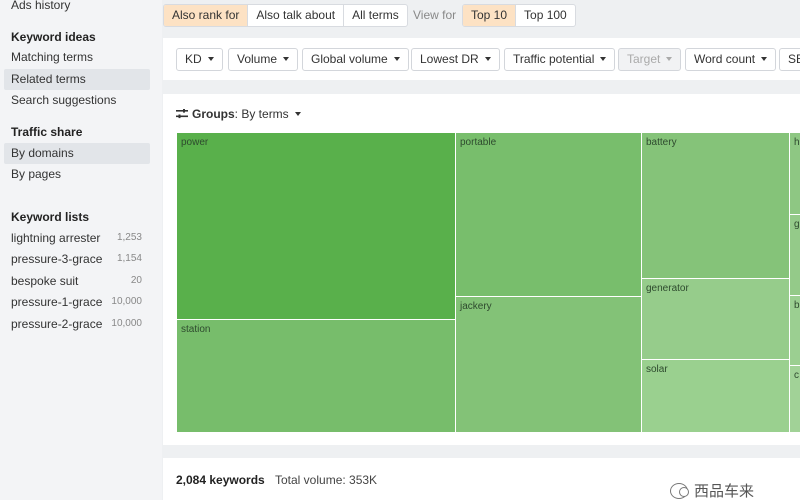 Image resolution: width=800 pixels, height=500 pixels. I want to click on section-heading-traffic-share: Traffic share, so click(47, 132).